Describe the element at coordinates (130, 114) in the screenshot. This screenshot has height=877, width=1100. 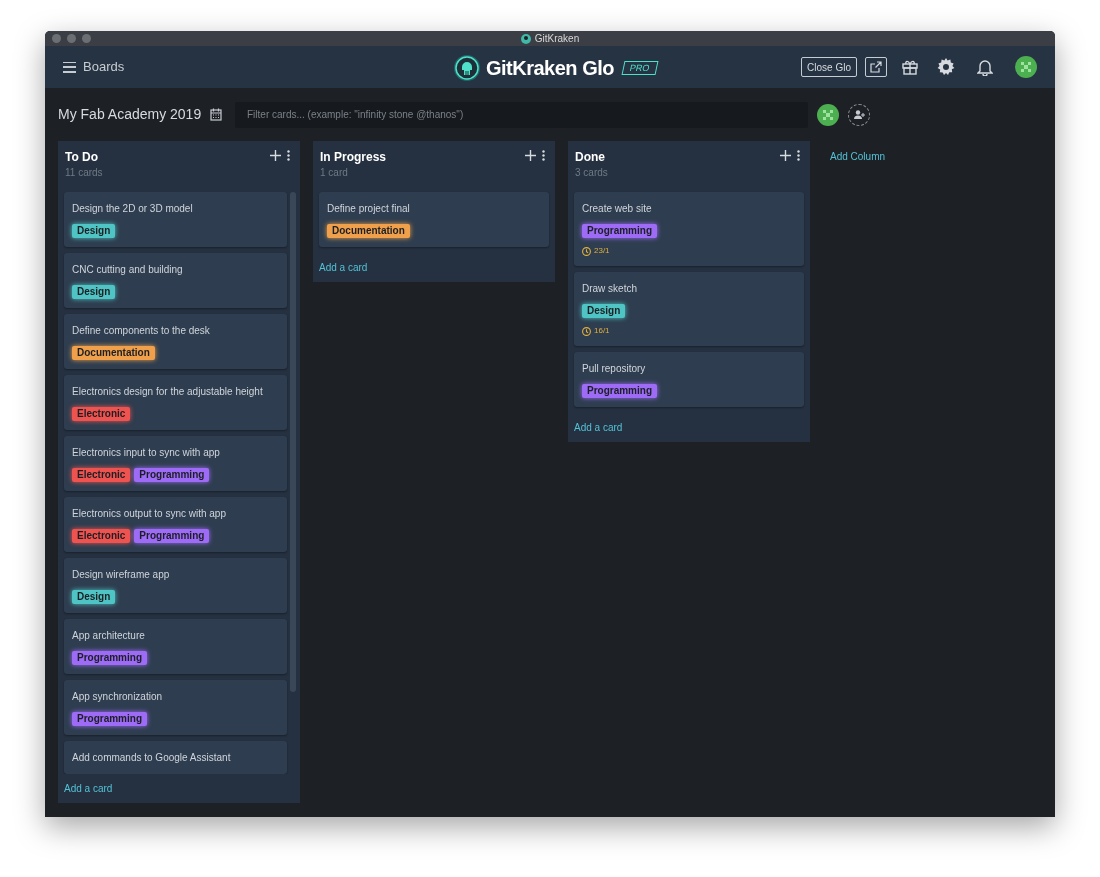
I see `board-title: My Fab Academy 2019` at that location.